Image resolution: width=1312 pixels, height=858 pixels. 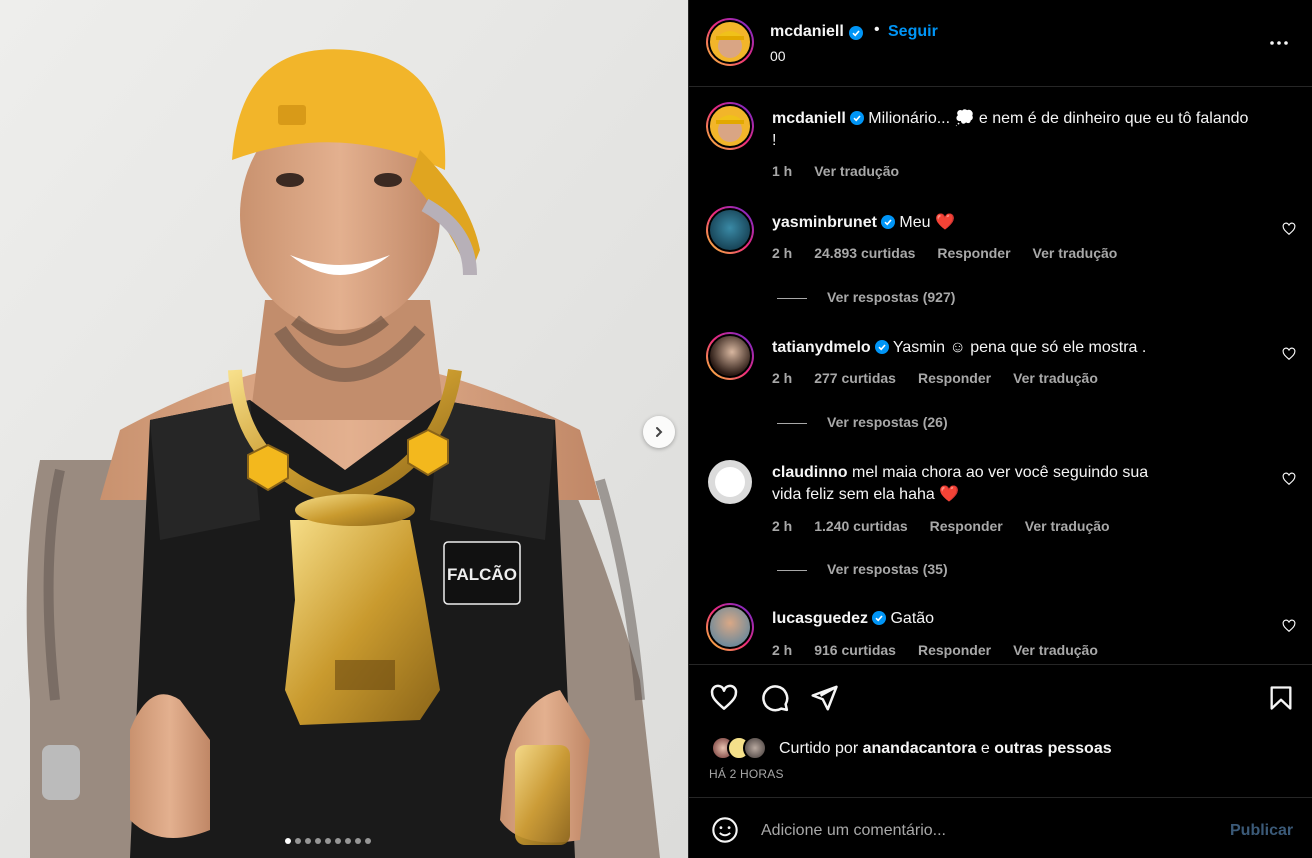 What do you see at coordinates (920, 748) in the screenshot?
I see `liked-by-user: anandacantora` at bounding box center [920, 748].